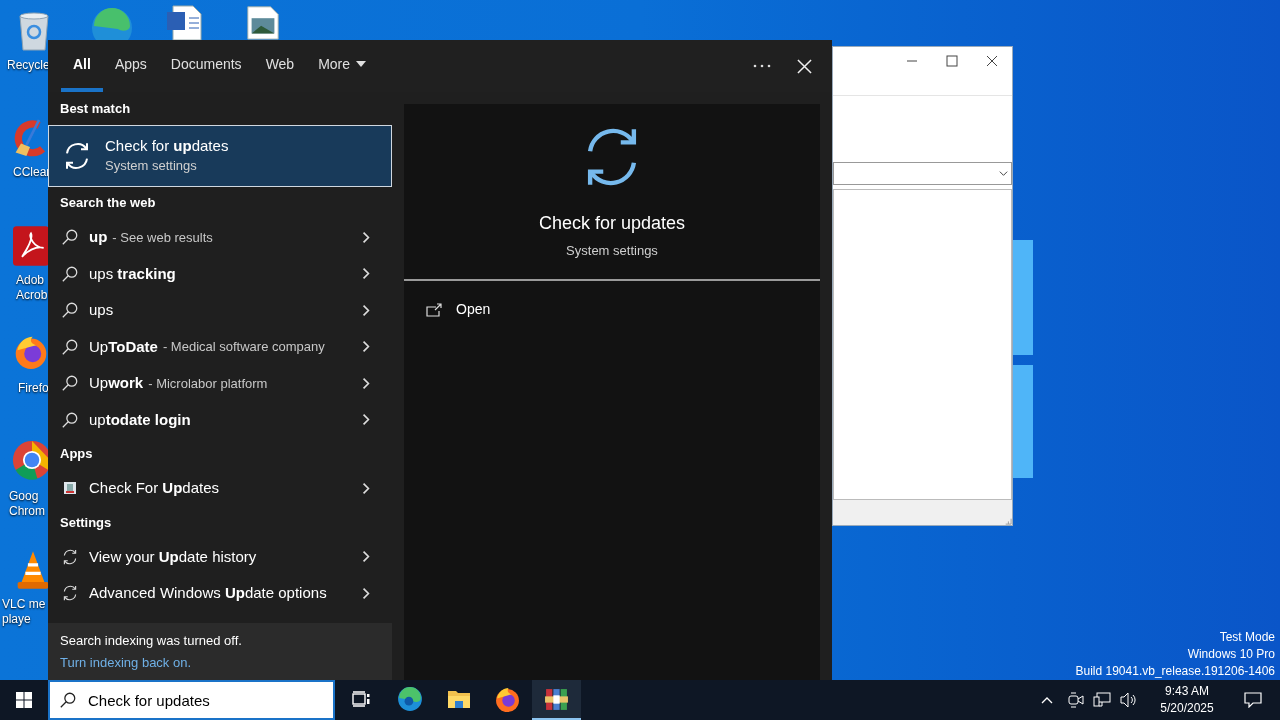  I want to click on preview-subtitle: System settings, so click(612, 251).